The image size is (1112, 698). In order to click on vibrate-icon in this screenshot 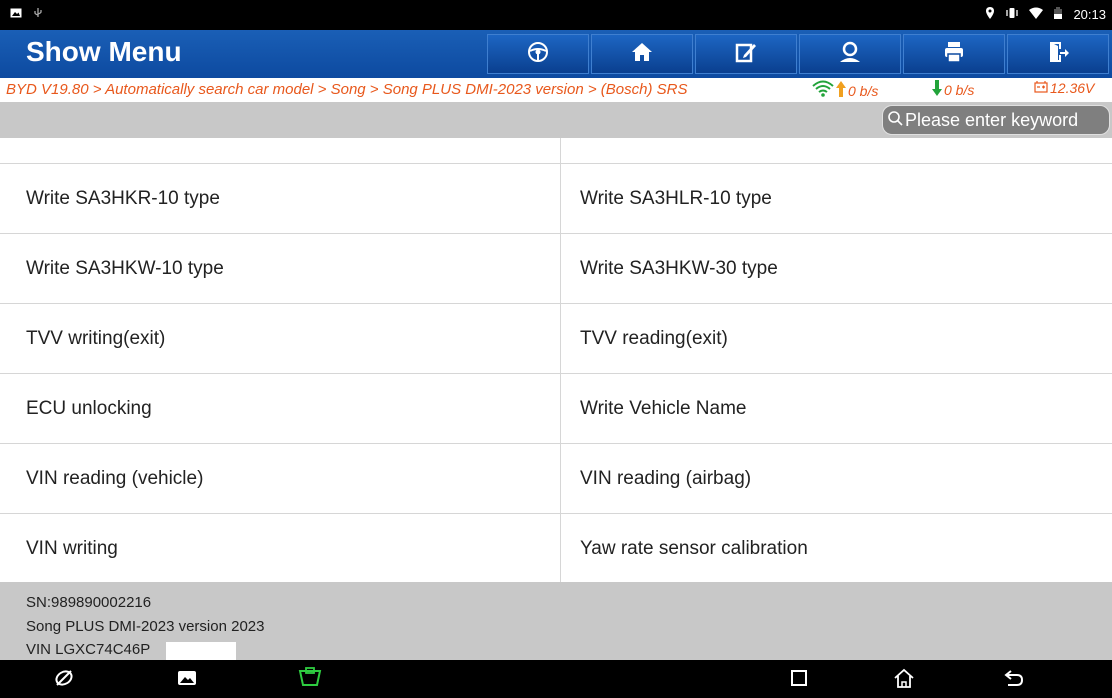, I will do `click(1012, 14)`.